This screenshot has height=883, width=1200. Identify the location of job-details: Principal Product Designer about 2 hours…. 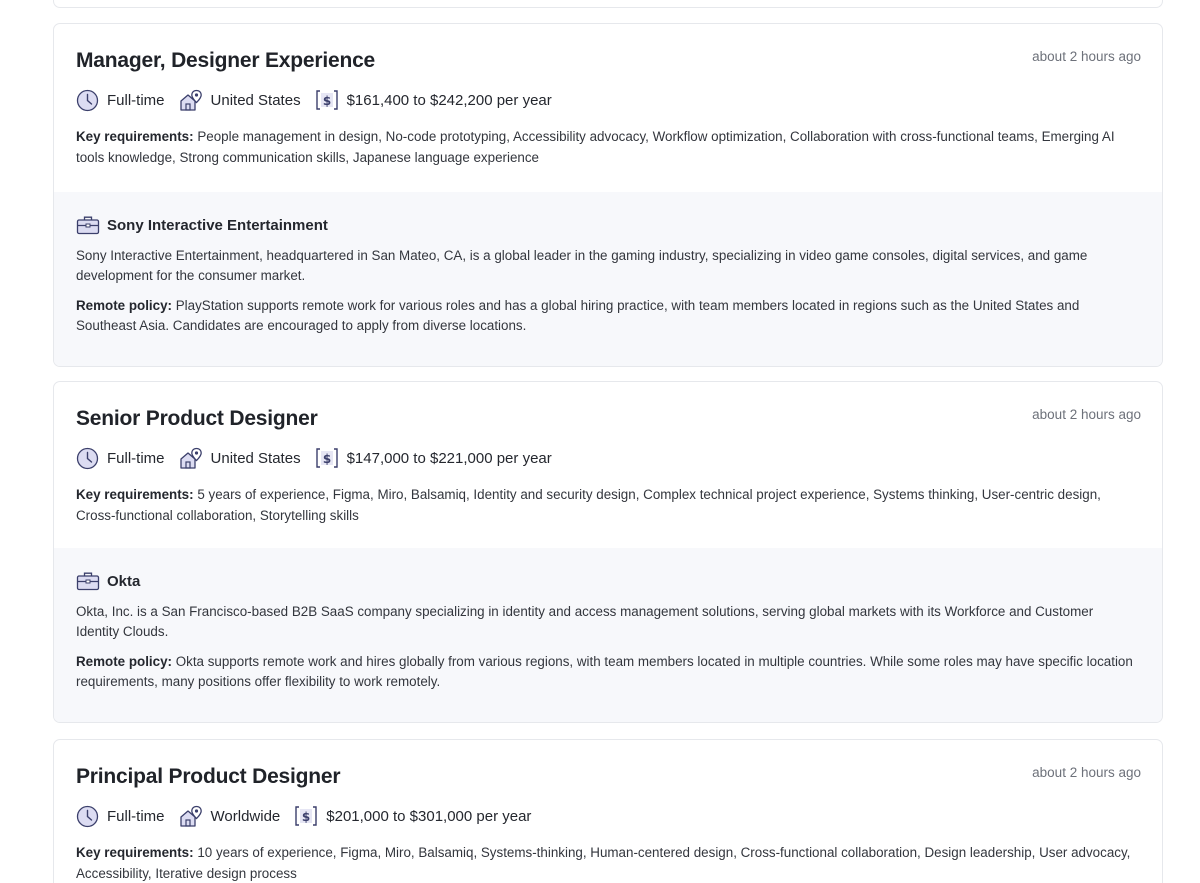
(608, 811).